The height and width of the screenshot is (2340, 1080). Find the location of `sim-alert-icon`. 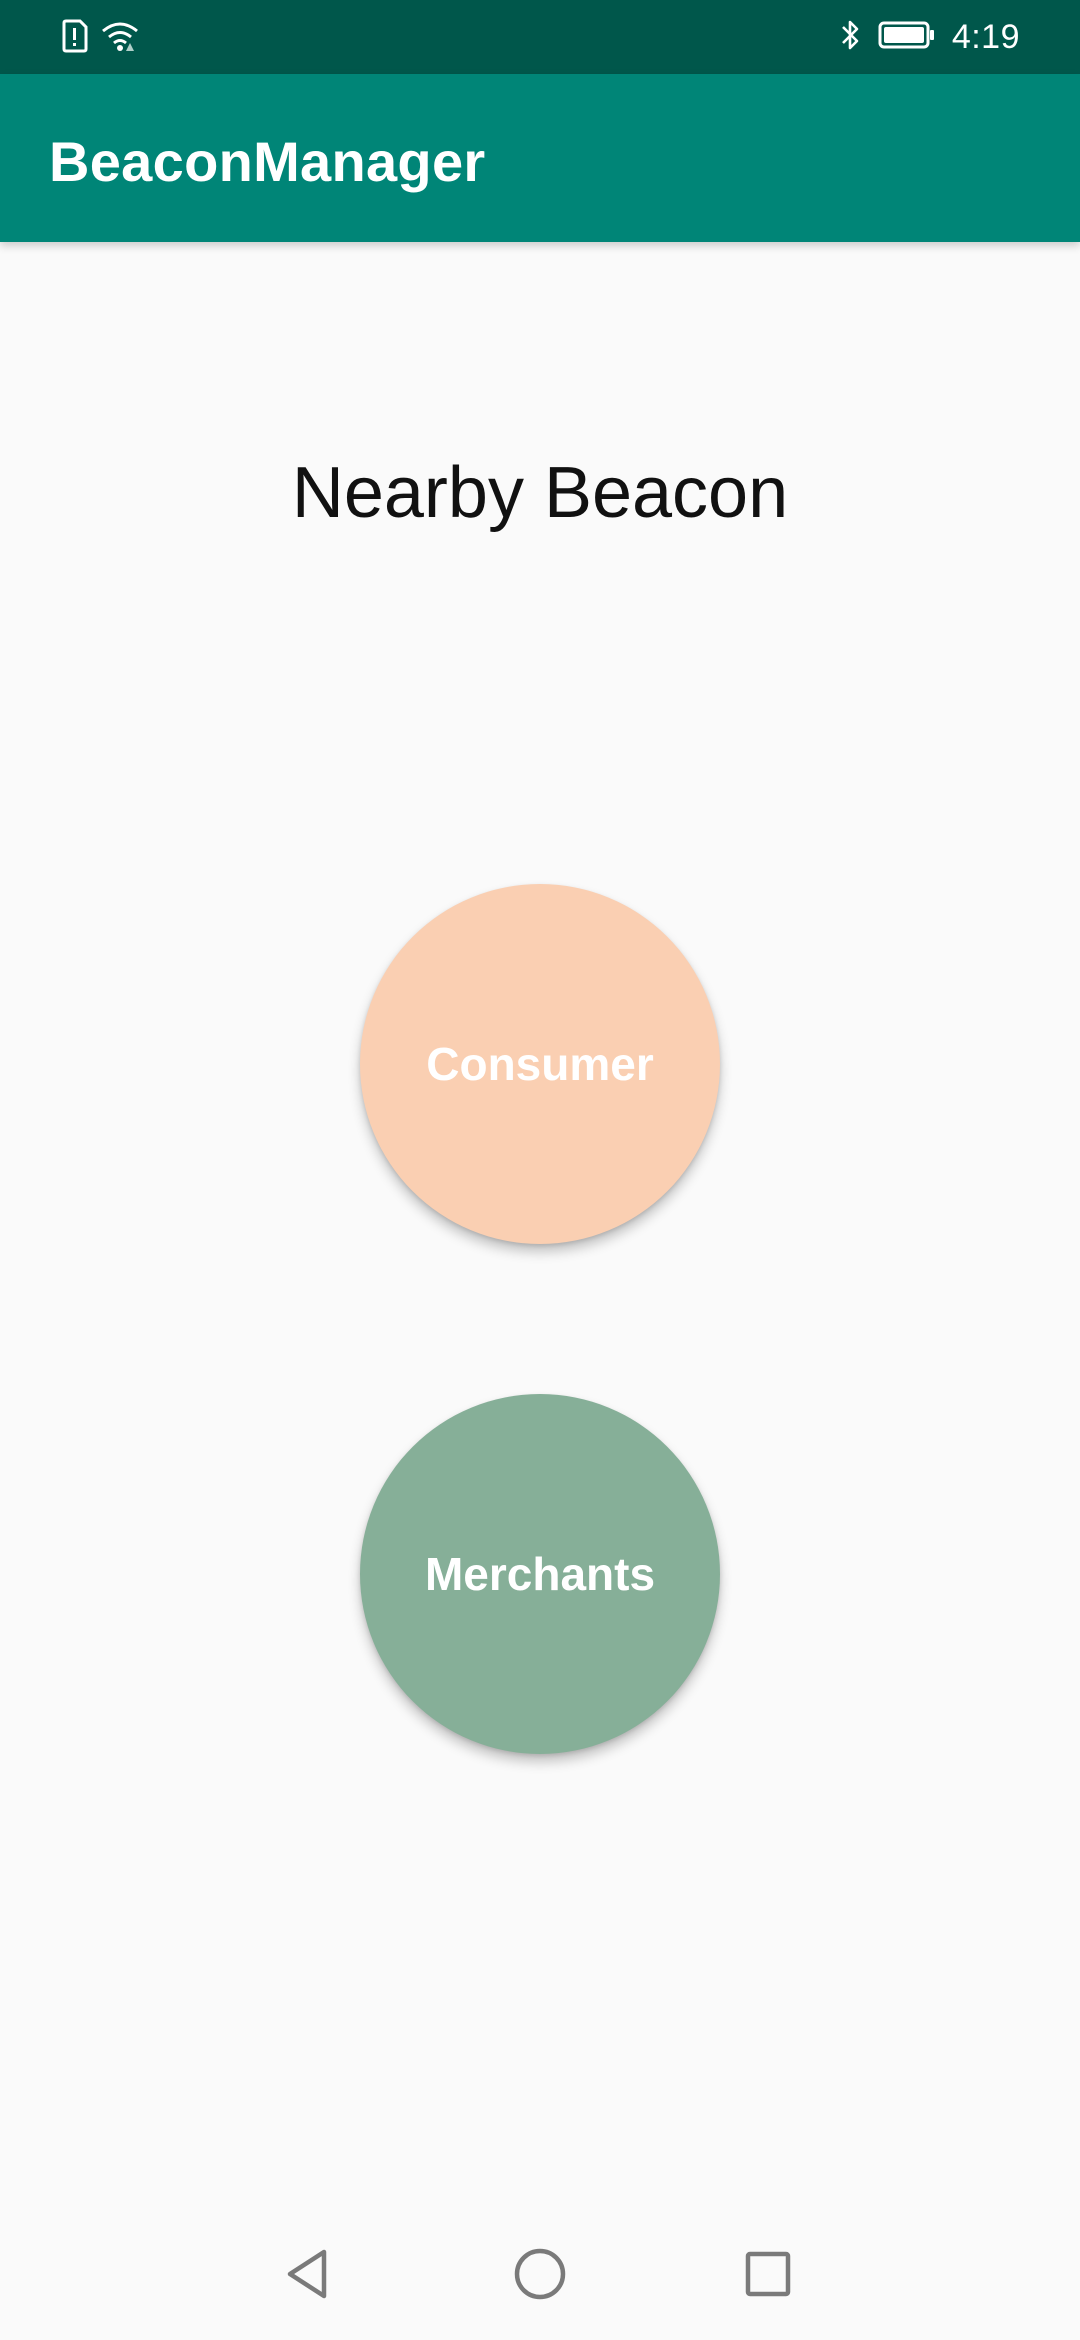

sim-alert-icon is located at coordinates (74, 38).